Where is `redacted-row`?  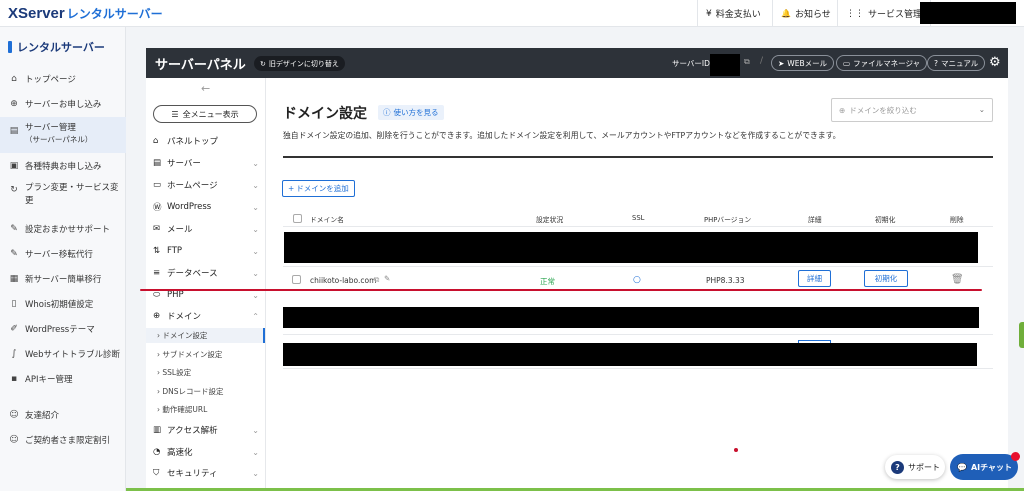
redacted-row is located at coordinates (631, 247).